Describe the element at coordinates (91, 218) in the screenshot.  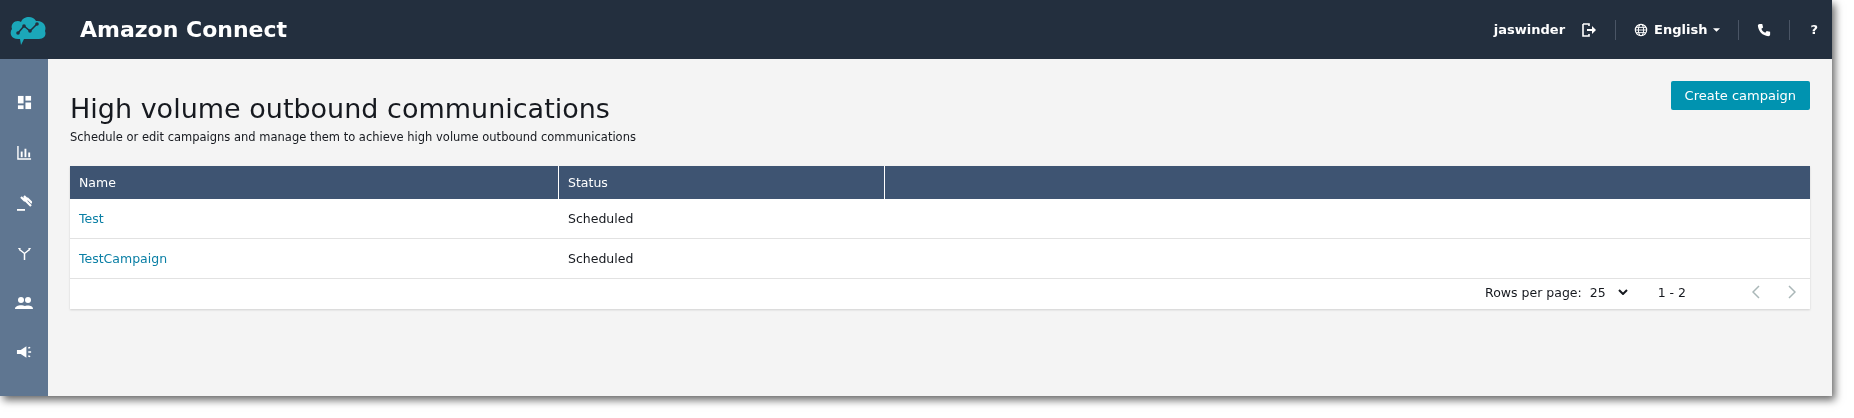
I see `campaign-link: Test` at that location.